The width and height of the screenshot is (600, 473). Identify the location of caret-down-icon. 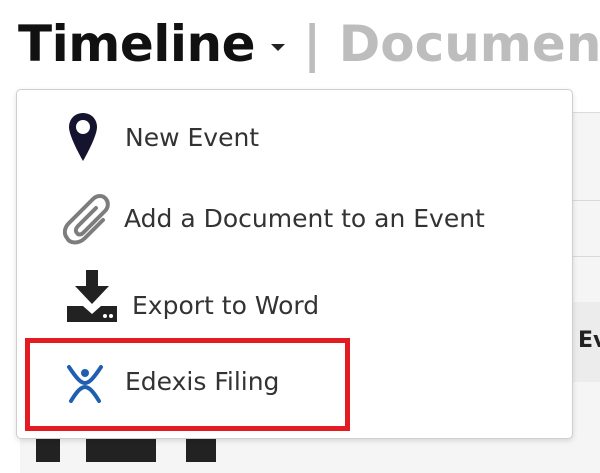
(278, 47).